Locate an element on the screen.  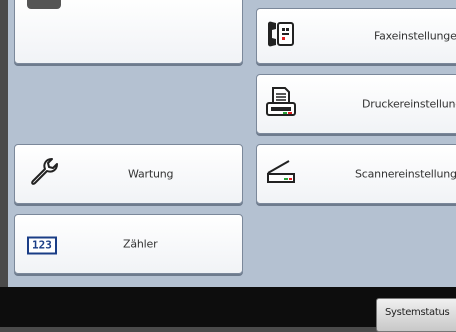
scanner-settings-label: Scannereinstellungen is located at coordinates (405, 174).